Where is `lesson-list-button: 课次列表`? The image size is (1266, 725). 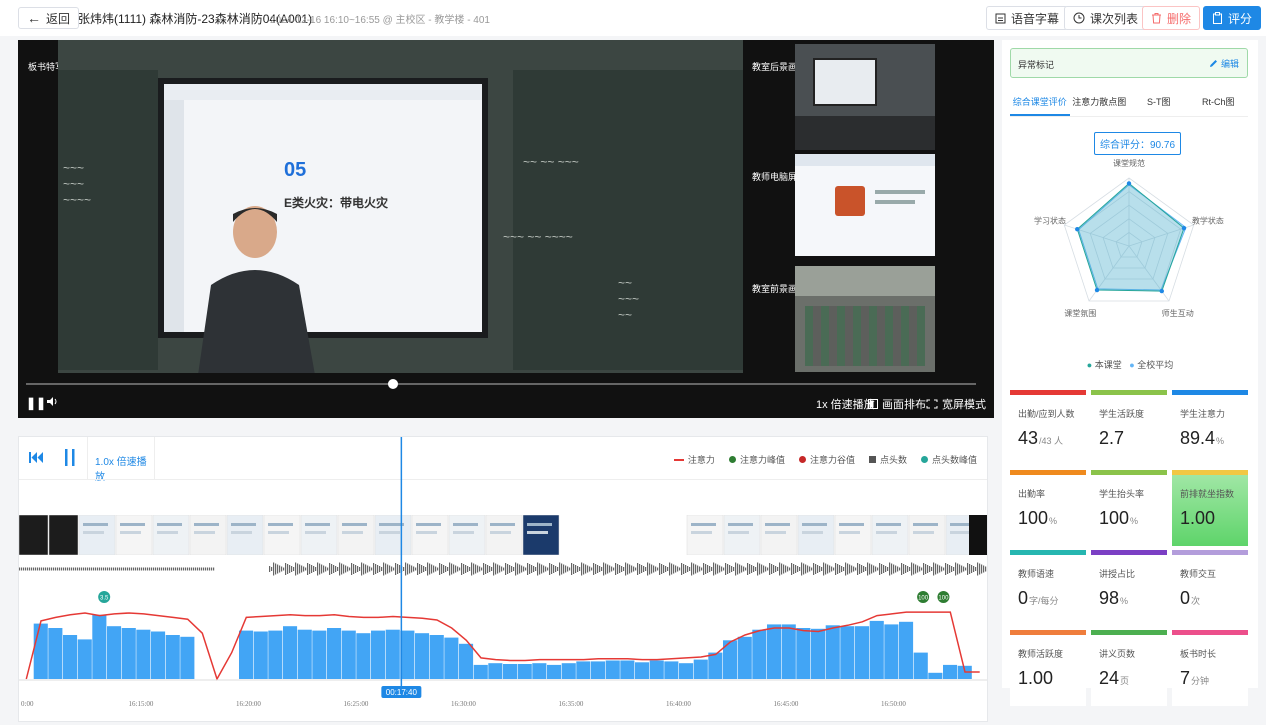 lesson-list-button: 课次列表 is located at coordinates (1106, 18).